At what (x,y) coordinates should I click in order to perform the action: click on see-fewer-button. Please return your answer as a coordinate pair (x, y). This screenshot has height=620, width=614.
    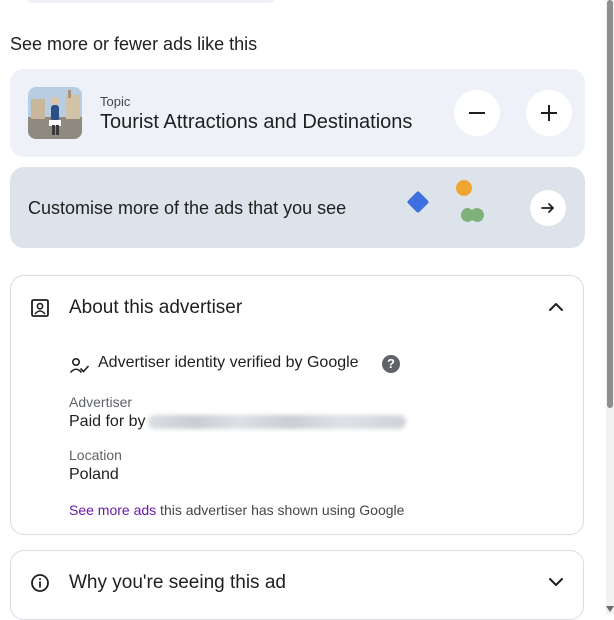
    Looking at the image, I should click on (477, 113).